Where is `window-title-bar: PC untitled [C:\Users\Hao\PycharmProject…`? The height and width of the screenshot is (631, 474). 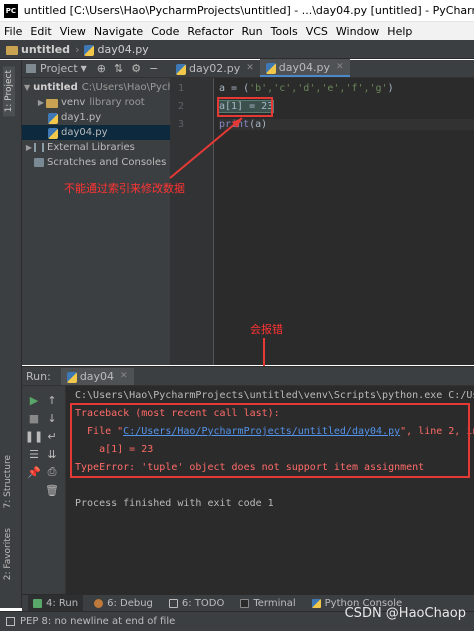 window-title-bar: PC untitled [C:\Users\Hao\PycharmProject… is located at coordinates (237, 11).